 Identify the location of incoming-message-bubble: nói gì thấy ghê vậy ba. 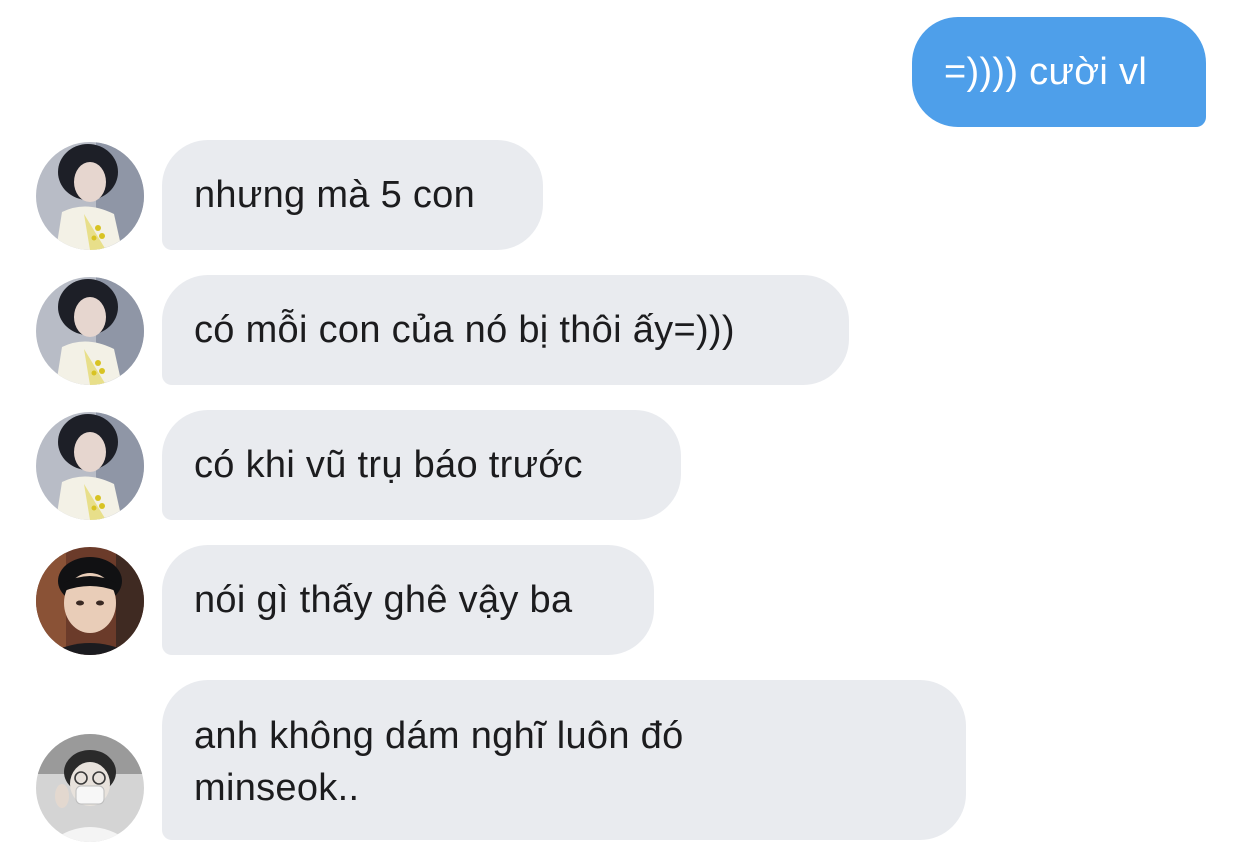
(408, 600).